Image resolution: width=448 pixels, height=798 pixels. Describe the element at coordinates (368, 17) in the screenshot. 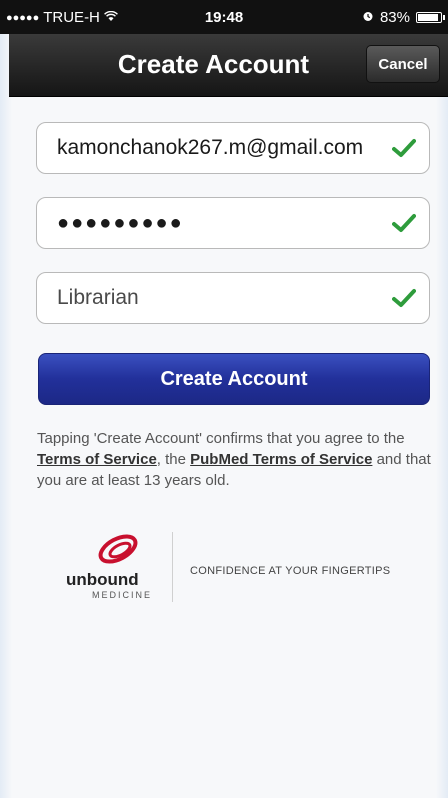

I see `alarm-icon` at that location.